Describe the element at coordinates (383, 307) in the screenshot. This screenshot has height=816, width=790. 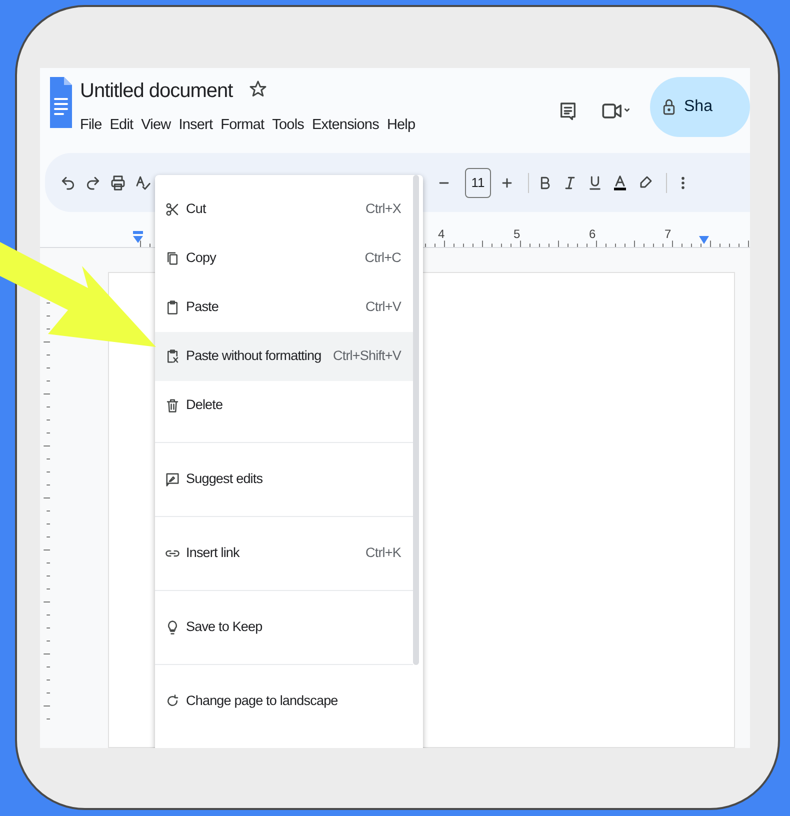
I see `shortcut-text: Ctrl+V` at that location.